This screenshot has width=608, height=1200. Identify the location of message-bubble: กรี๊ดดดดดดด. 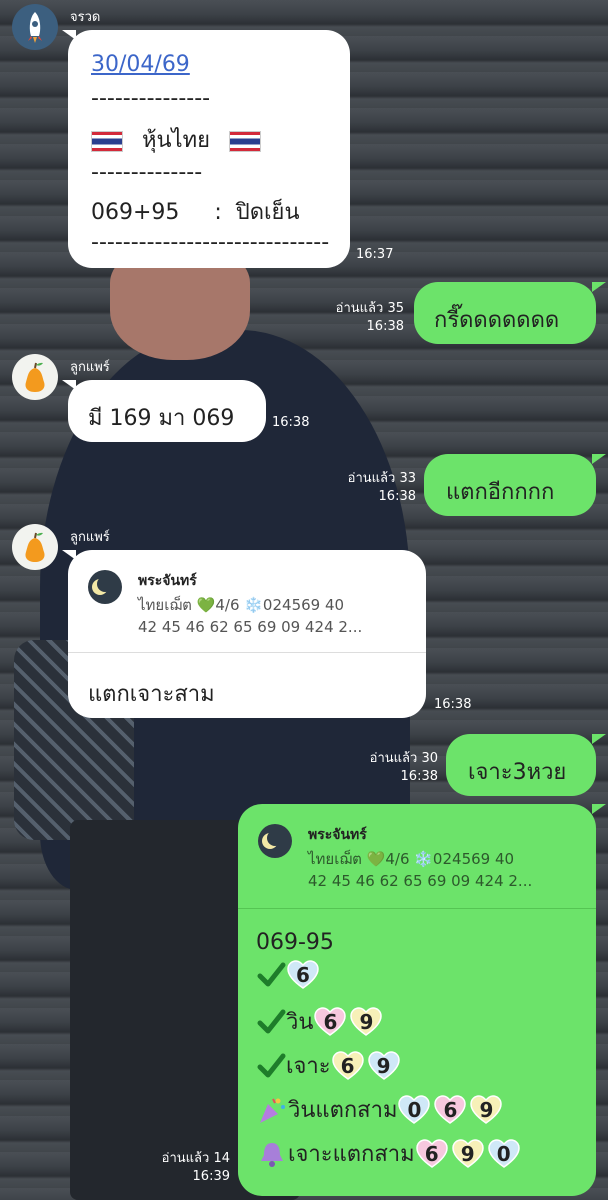
(505, 313).